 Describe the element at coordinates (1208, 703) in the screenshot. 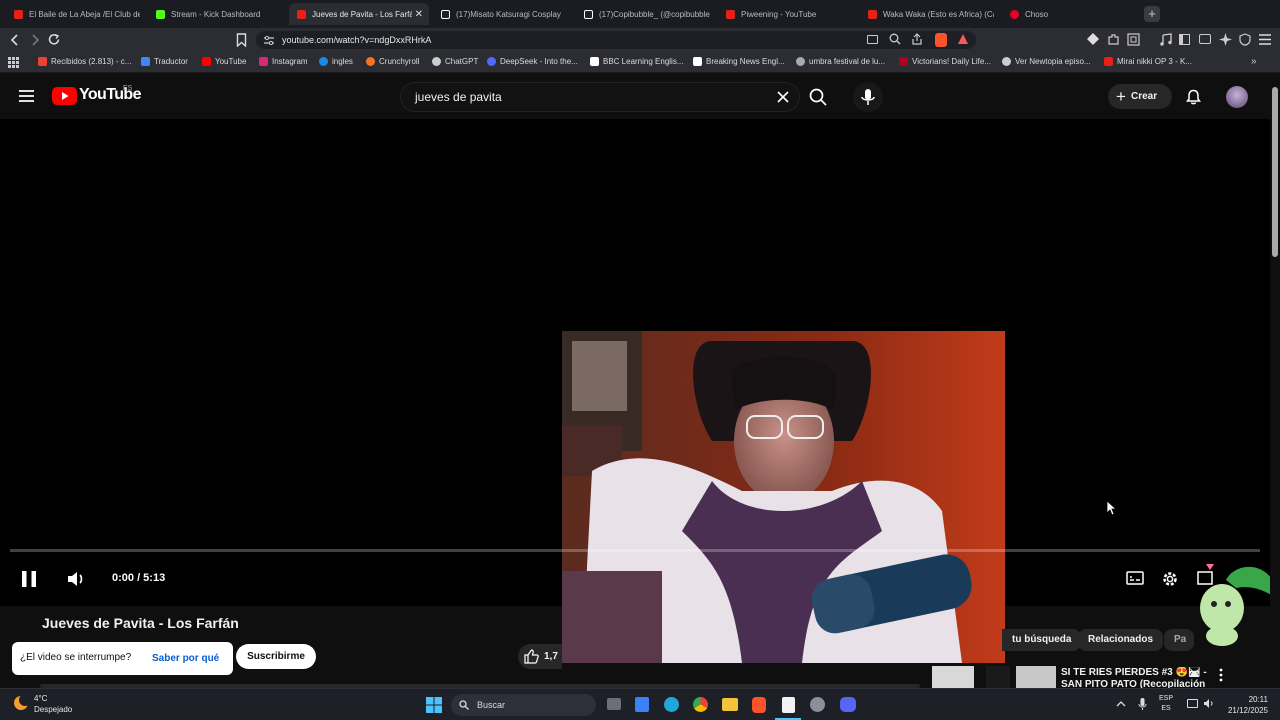

I see `speaker-tray-icon` at that location.